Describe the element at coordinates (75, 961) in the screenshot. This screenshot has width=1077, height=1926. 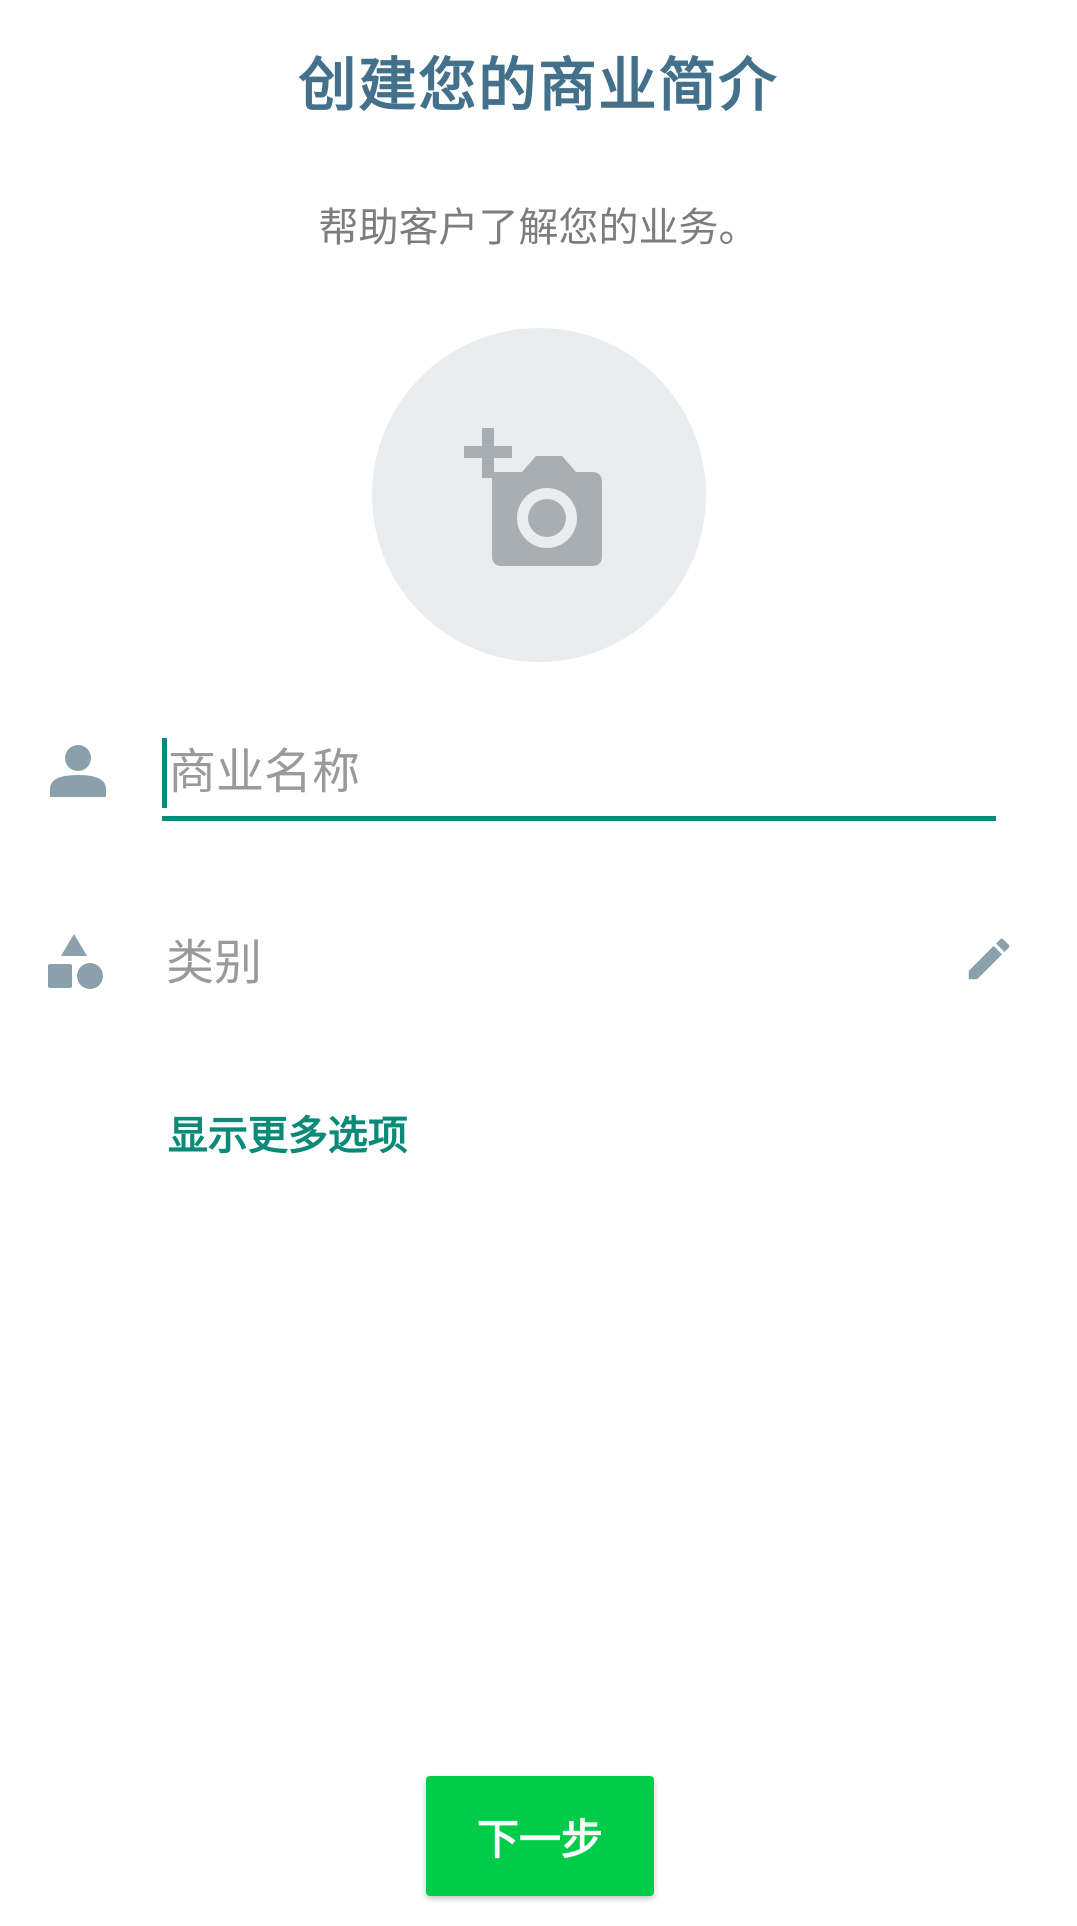
I see `shapes-icon` at that location.